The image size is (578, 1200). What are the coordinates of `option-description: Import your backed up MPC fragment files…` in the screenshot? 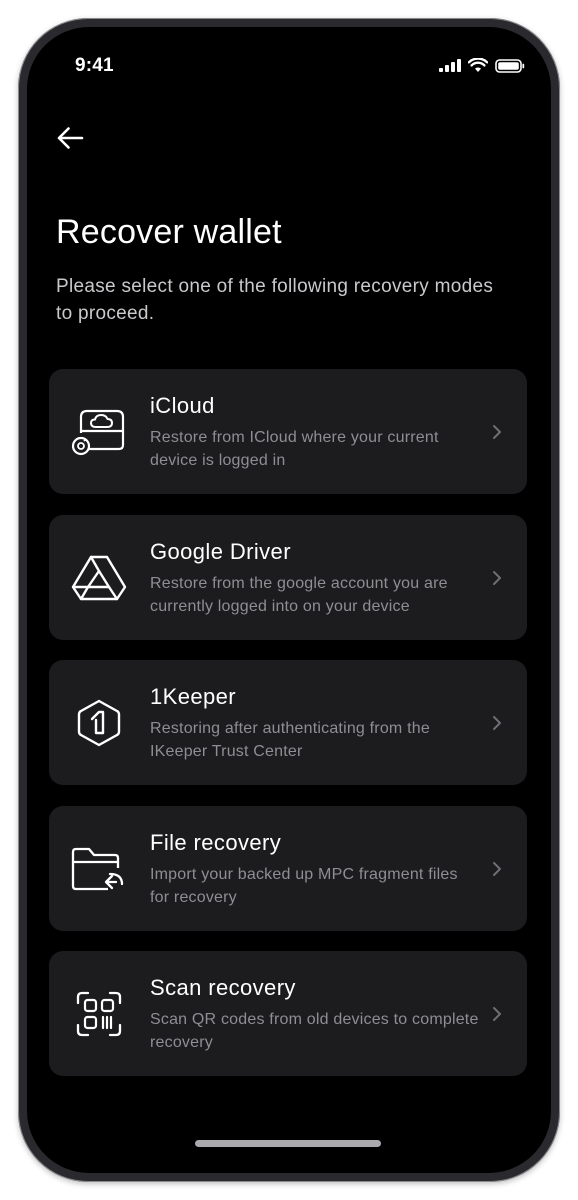 It's located at (304, 886).